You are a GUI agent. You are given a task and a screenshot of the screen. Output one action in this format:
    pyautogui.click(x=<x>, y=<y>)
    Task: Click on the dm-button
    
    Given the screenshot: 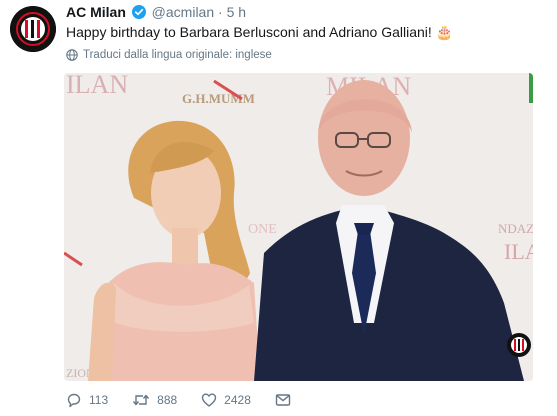 What is the action you would take?
    pyautogui.click(x=283, y=400)
    